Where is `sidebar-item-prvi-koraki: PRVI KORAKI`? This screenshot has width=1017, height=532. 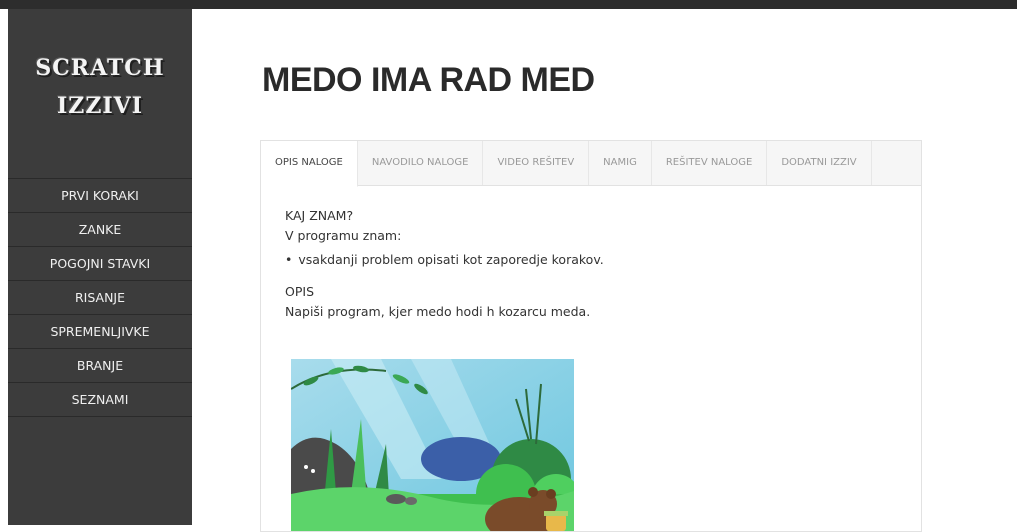
sidebar-item-prvi-koraki: PRVI KORAKI is located at coordinates (100, 196).